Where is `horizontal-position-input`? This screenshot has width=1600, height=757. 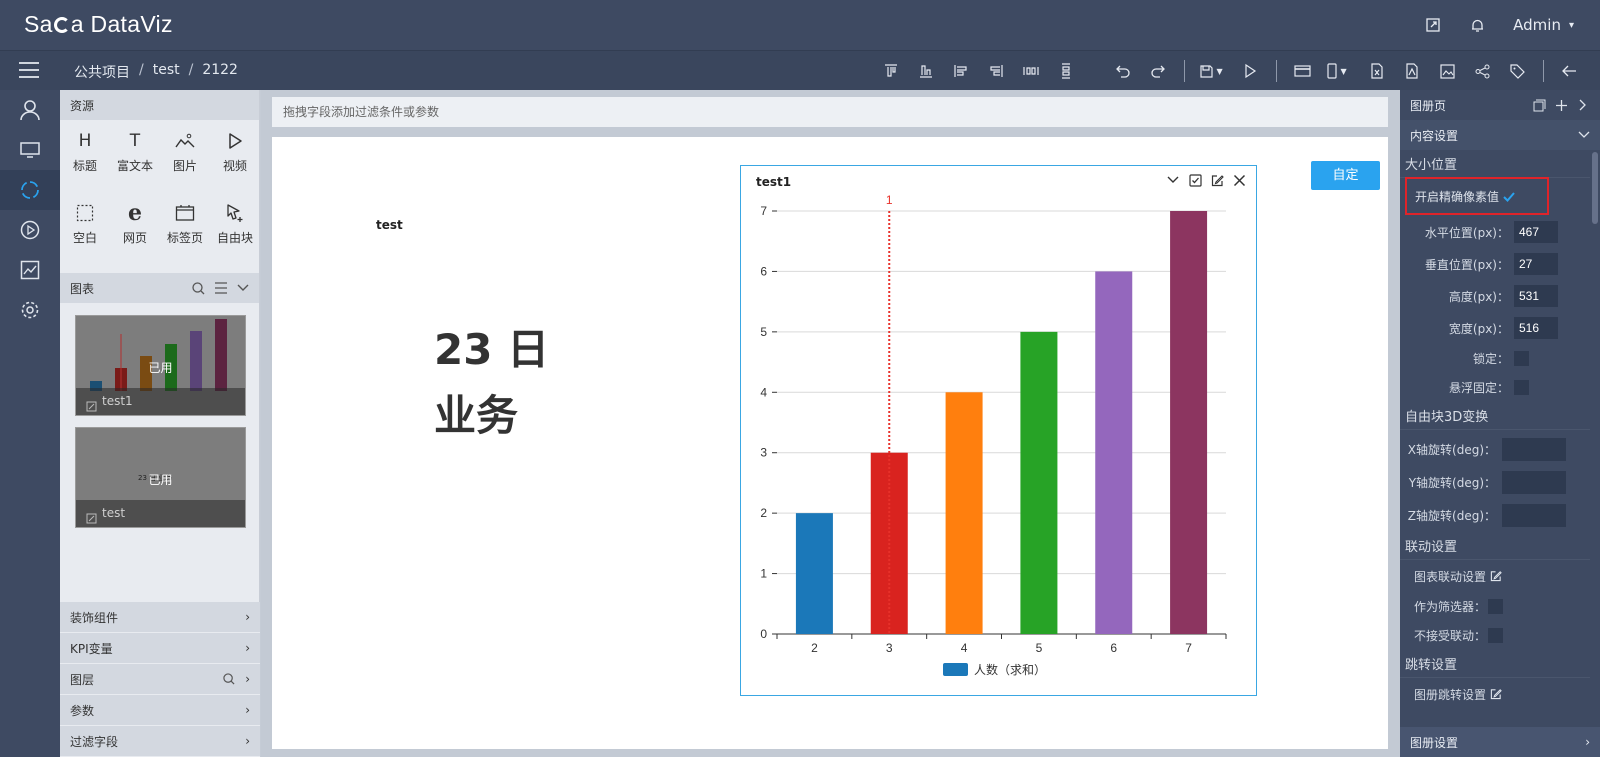 horizontal-position-input is located at coordinates (1536, 232).